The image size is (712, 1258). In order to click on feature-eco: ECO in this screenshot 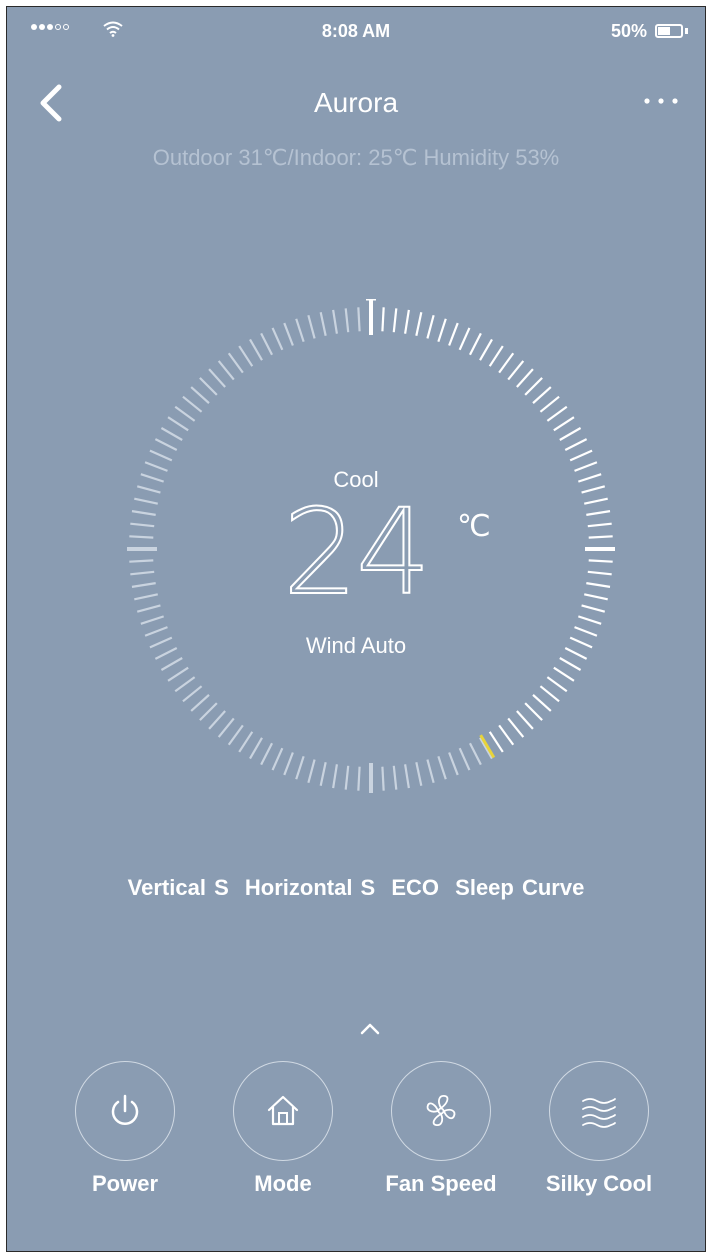, I will do `click(415, 887)`.